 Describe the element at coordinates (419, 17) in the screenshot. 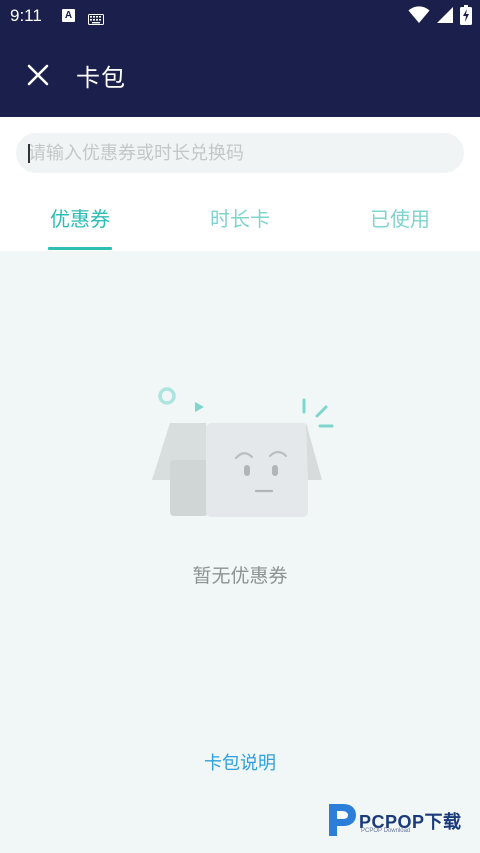

I see `wifi-icon` at that location.